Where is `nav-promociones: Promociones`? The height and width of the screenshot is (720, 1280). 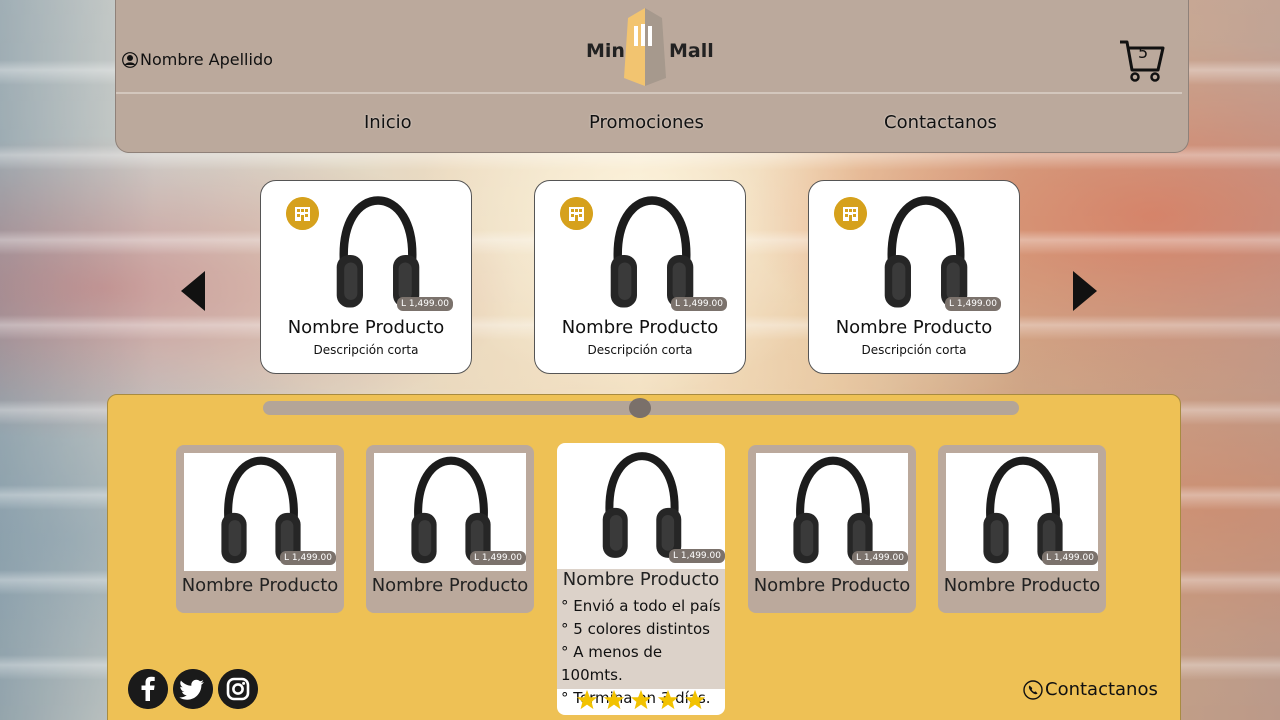
nav-promociones: Promociones is located at coordinates (646, 122).